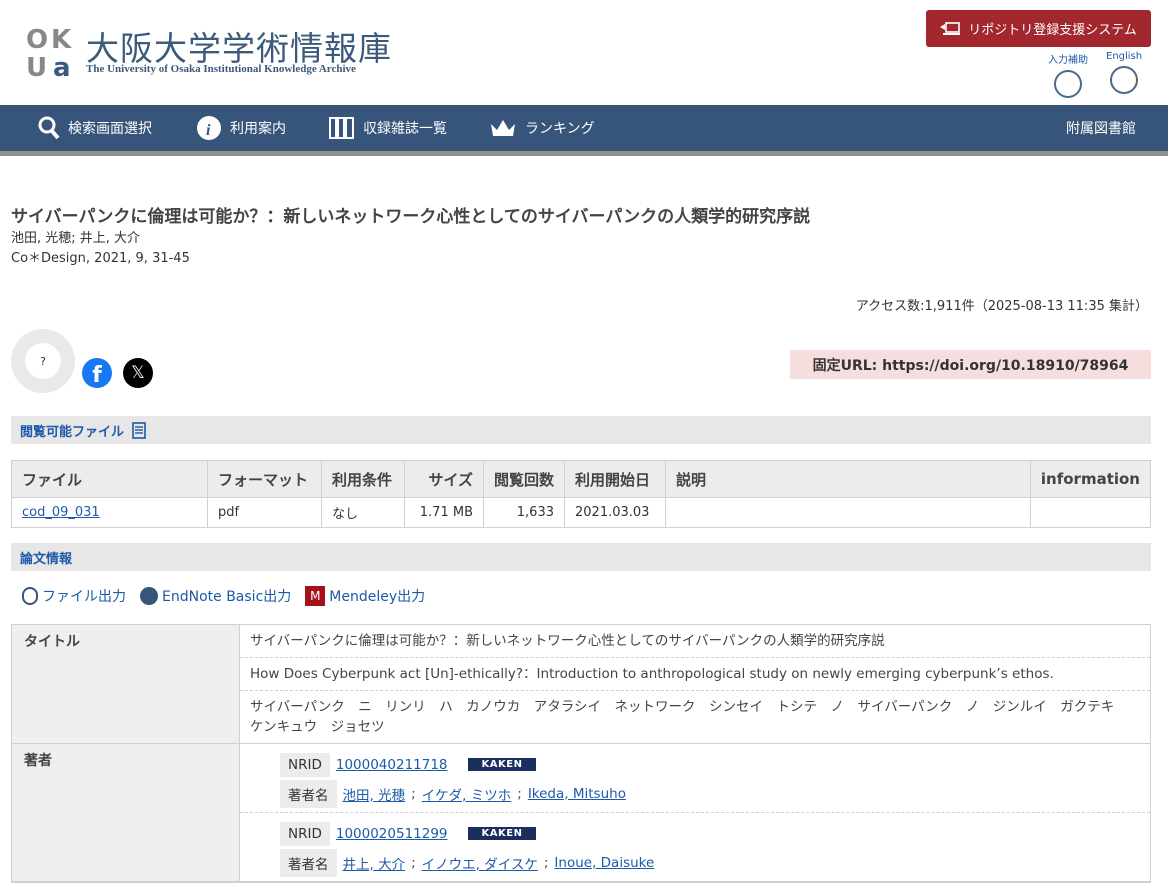 The width and height of the screenshot is (1168, 888). What do you see at coordinates (581, 557) in the screenshot?
I see `info-section-header: 論文情報` at bounding box center [581, 557].